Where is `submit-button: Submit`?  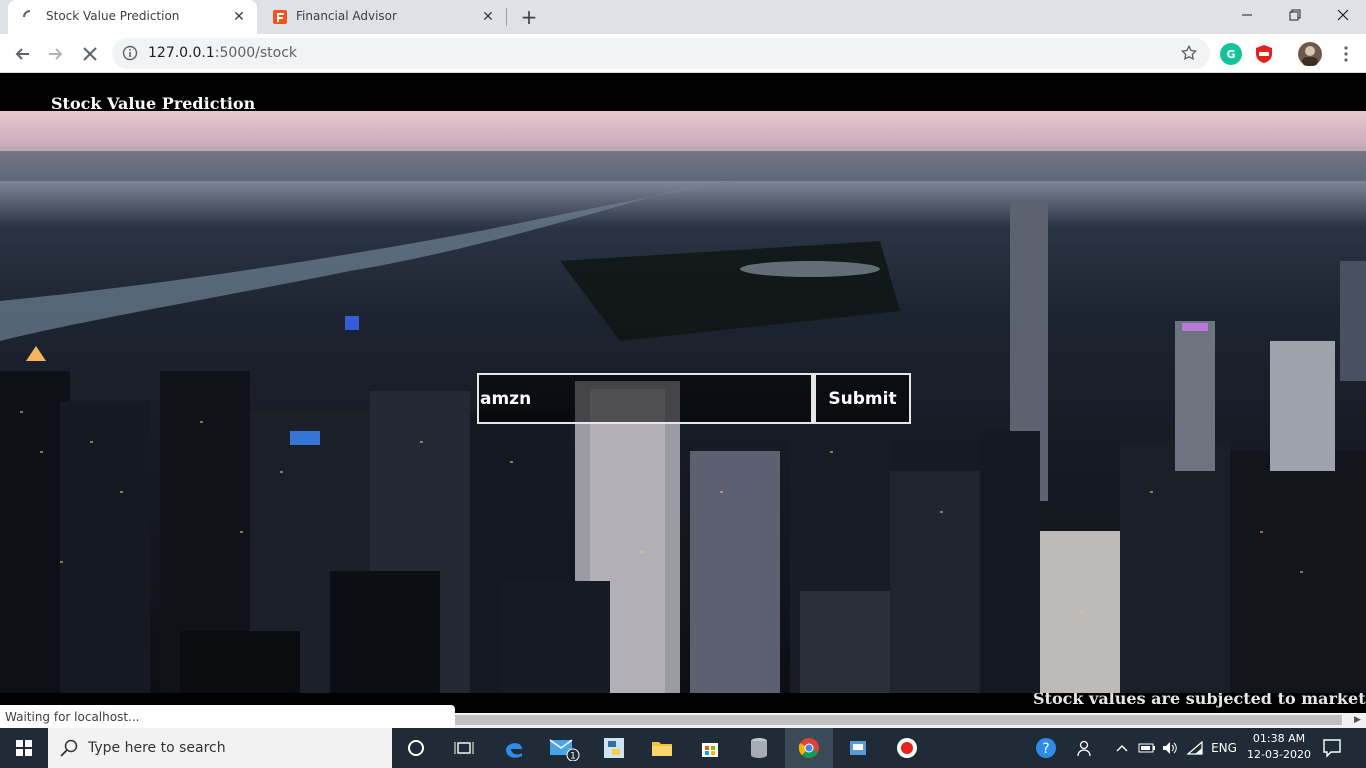
submit-button: Submit is located at coordinates (862, 398).